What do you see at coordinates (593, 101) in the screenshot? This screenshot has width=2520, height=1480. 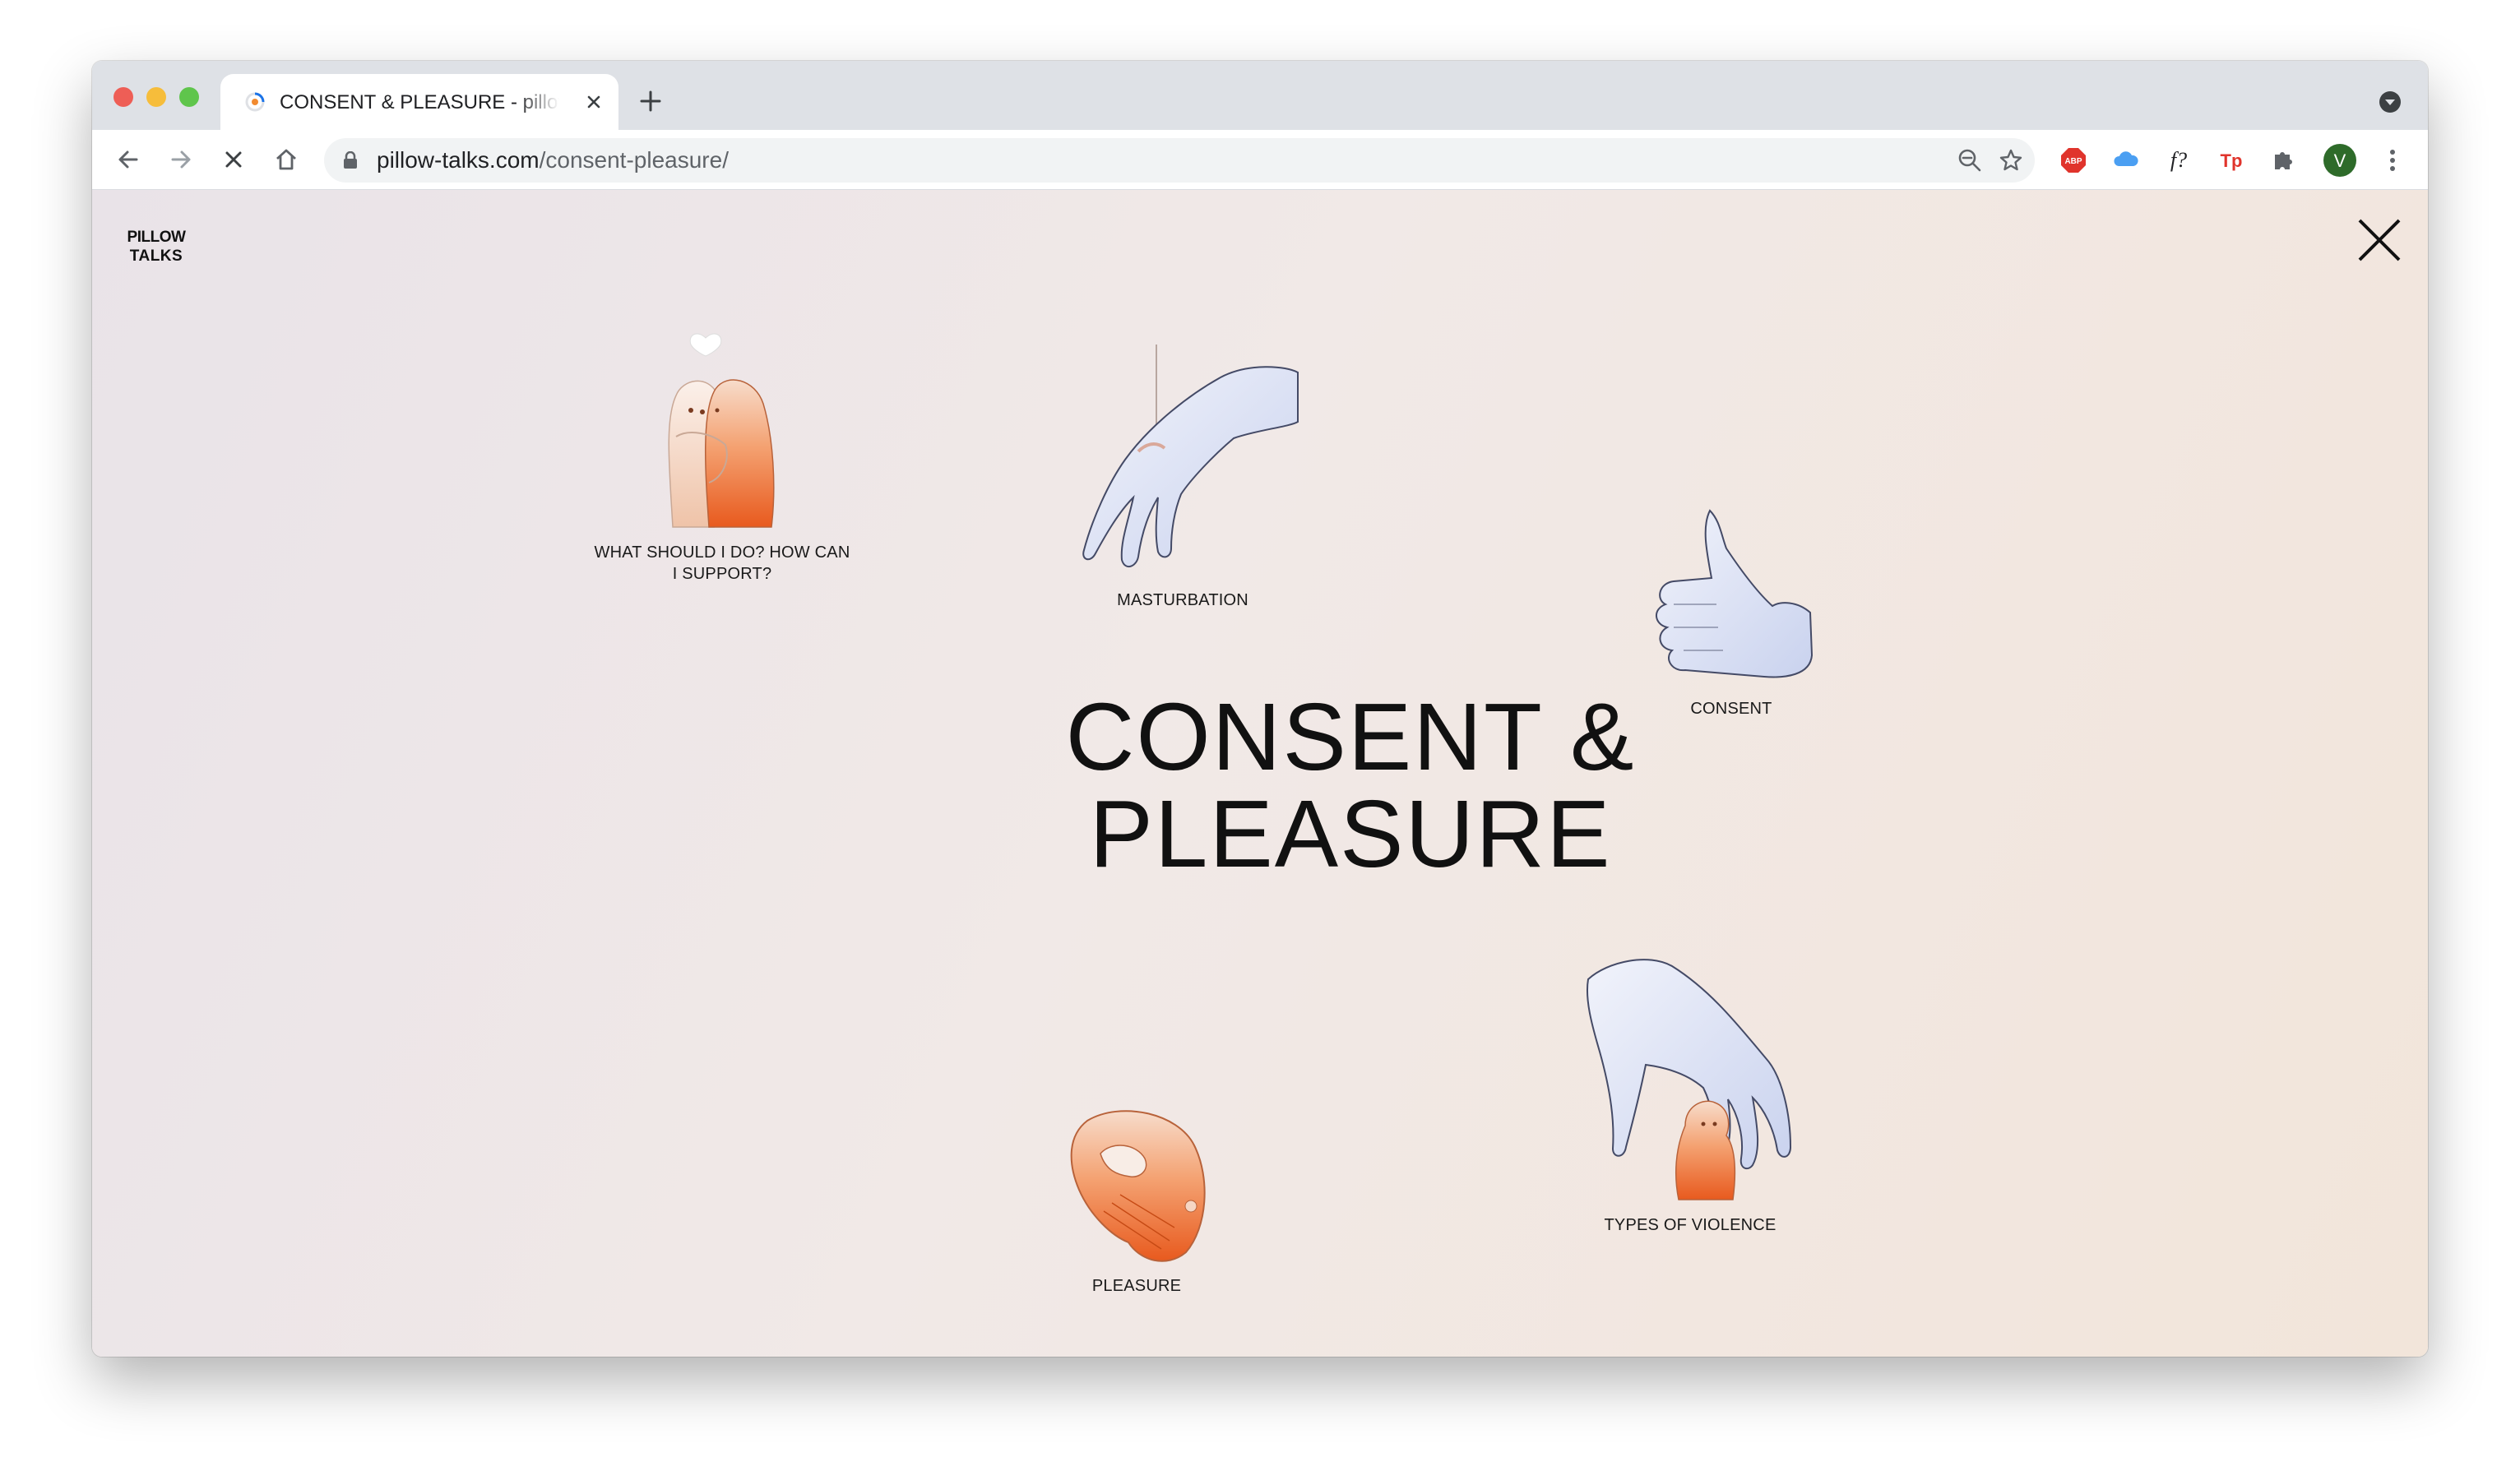 I see `close-tab-icon` at bounding box center [593, 101].